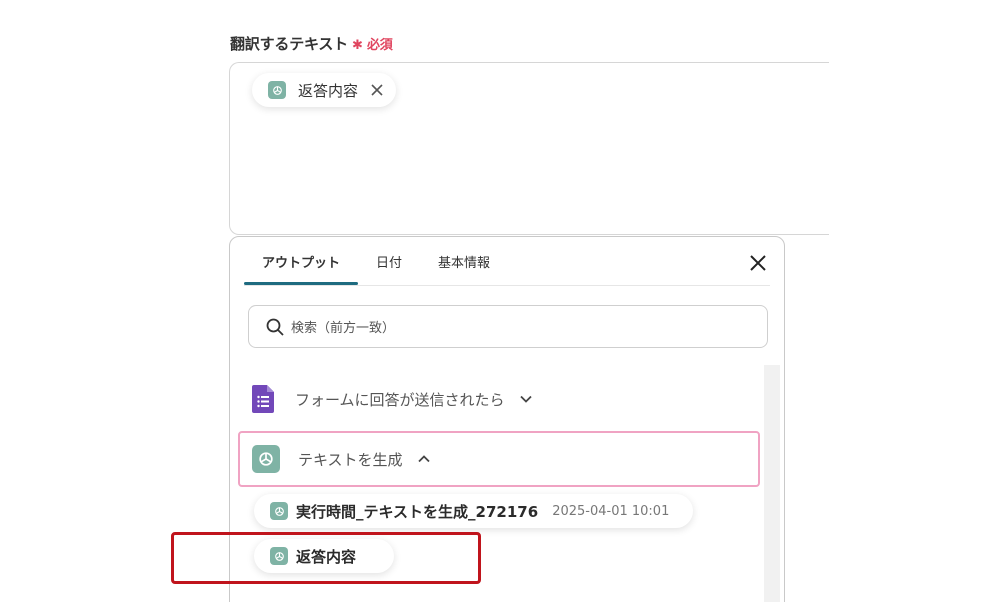 The height and width of the screenshot is (602, 1000). Describe the element at coordinates (464, 261) in the screenshot. I see `tab-basic-info: 基本情報` at that location.